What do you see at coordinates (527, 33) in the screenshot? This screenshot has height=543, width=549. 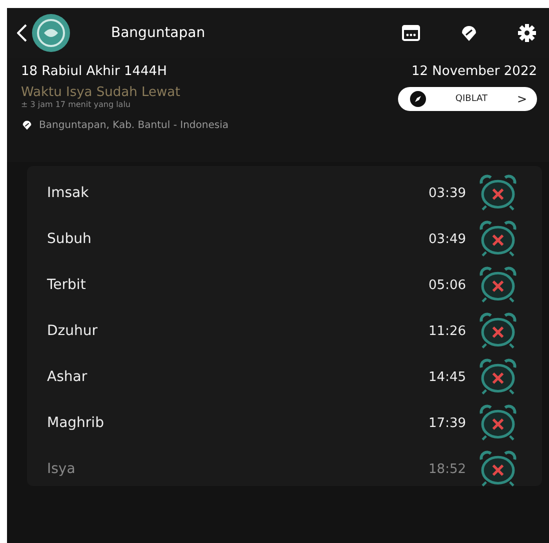 I see `settings-icon` at bounding box center [527, 33].